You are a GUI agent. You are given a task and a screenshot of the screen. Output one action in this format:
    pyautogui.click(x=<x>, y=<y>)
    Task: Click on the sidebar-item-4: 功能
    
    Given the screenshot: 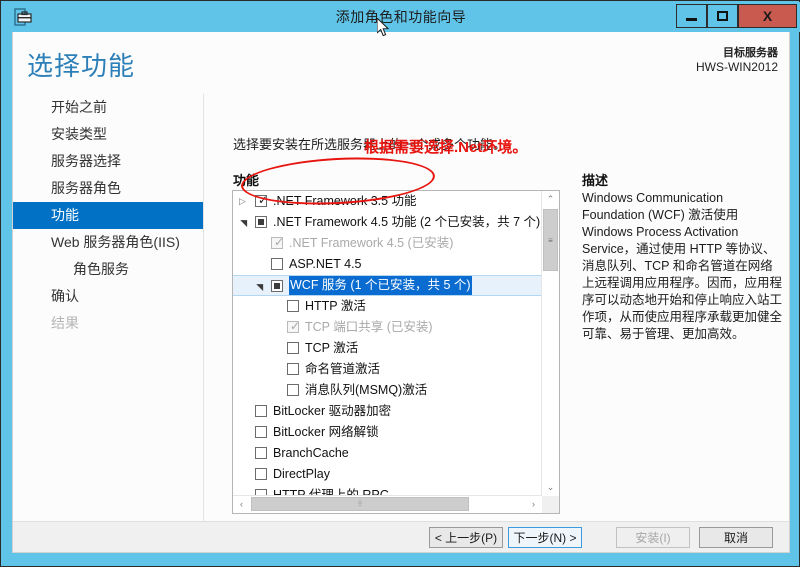 What is the action you would take?
    pyautogui.click(x=108, y=215)
    